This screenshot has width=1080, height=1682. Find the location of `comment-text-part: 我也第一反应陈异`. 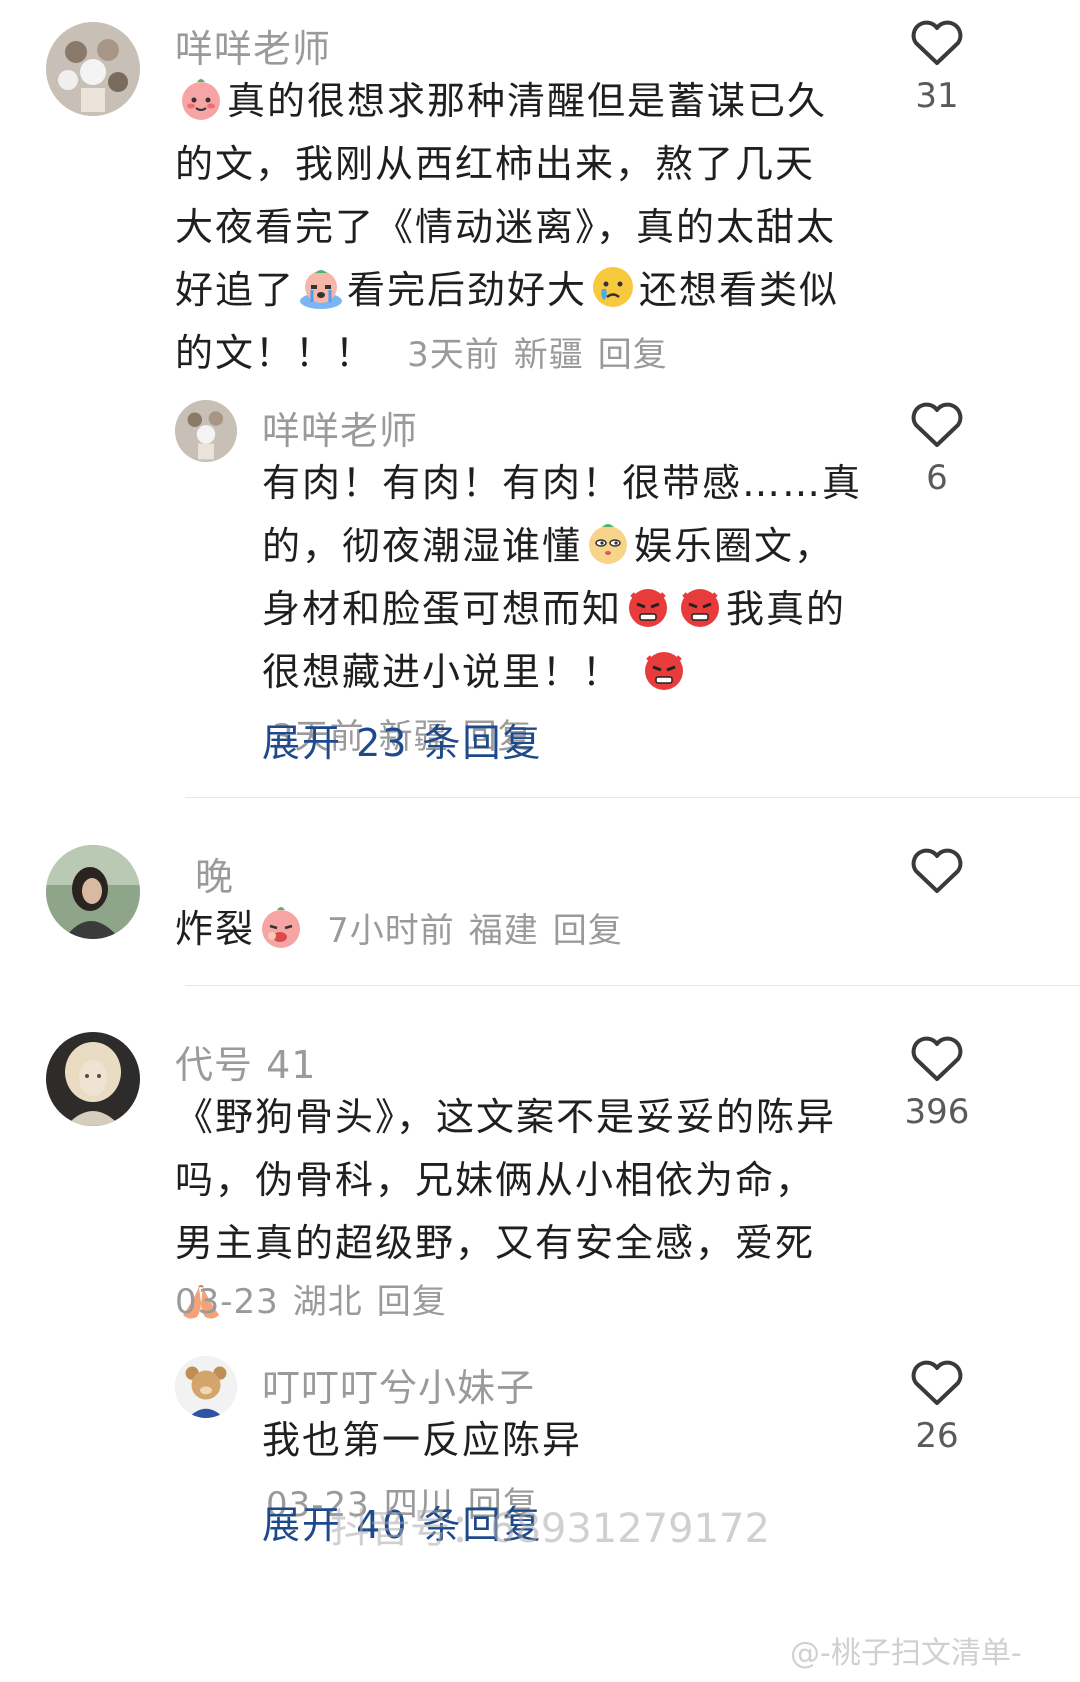

comment-text-part: 我也第一反应陈异 is located at coordinates (422, 1440).